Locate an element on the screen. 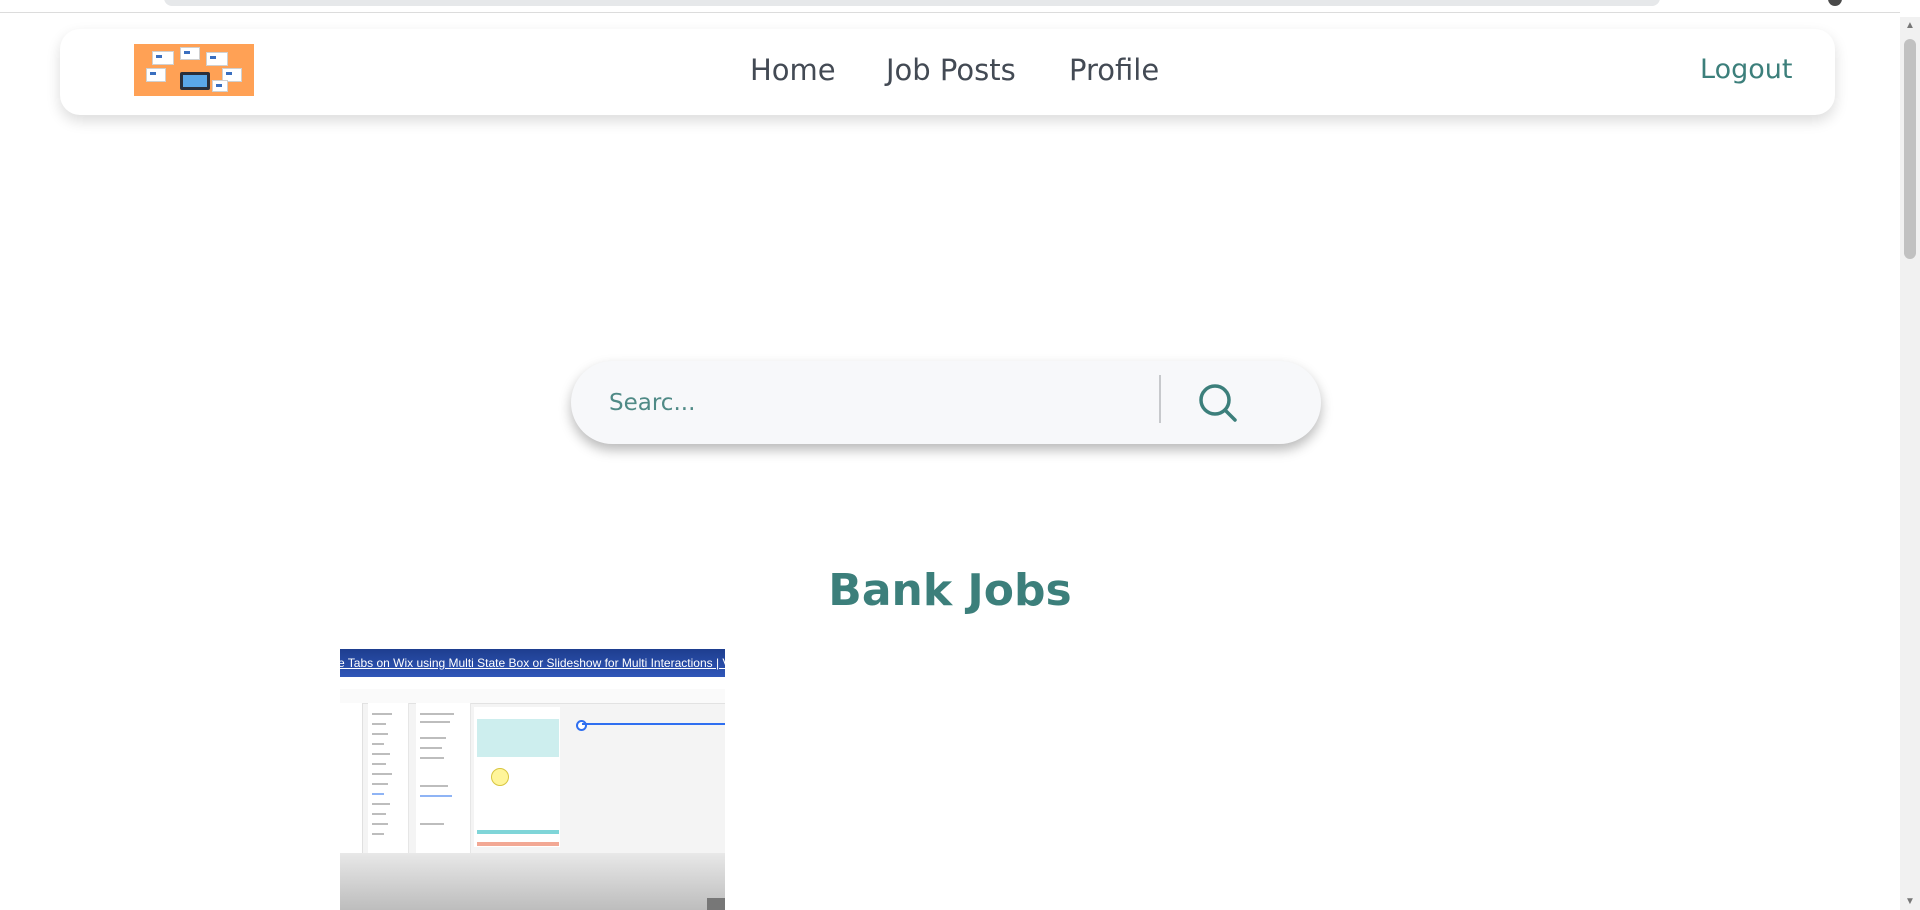 This screenshot has height=910, width=1920. nav-job-posts-link: Job Posts is located at coordinates (951, 70).